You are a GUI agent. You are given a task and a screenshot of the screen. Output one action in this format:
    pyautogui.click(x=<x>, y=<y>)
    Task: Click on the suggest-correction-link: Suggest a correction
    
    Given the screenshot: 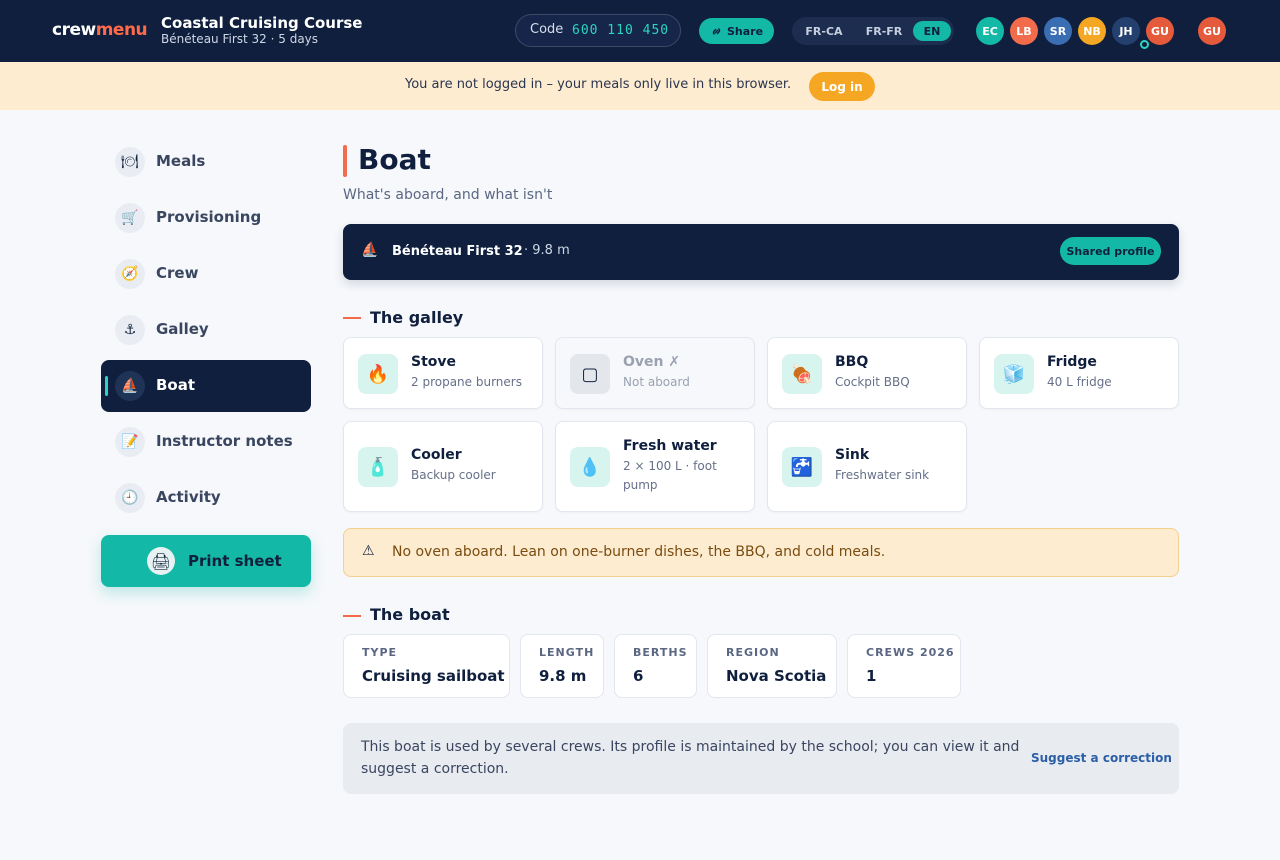 What is the action you would take?
    pyautogui.click(x=1101, y=758)
    